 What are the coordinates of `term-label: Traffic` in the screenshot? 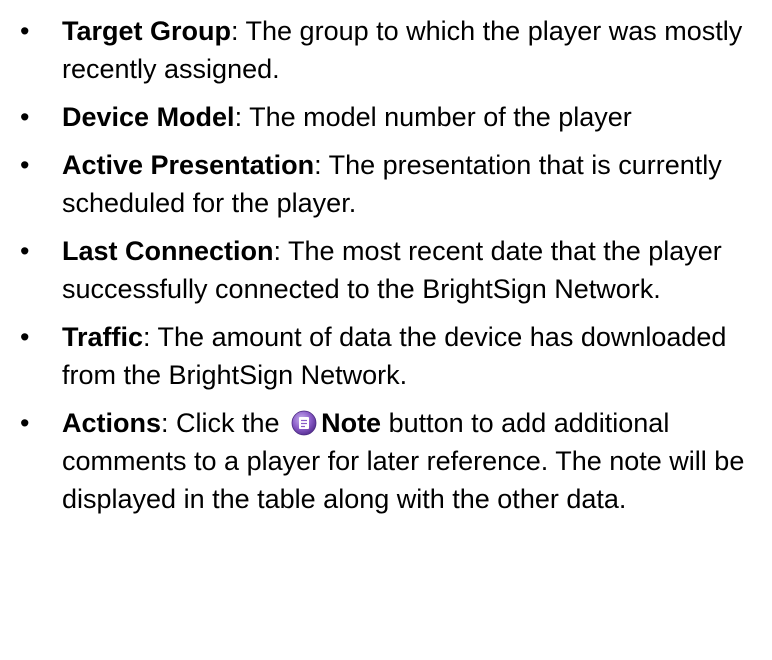 It's located at (103, 337).